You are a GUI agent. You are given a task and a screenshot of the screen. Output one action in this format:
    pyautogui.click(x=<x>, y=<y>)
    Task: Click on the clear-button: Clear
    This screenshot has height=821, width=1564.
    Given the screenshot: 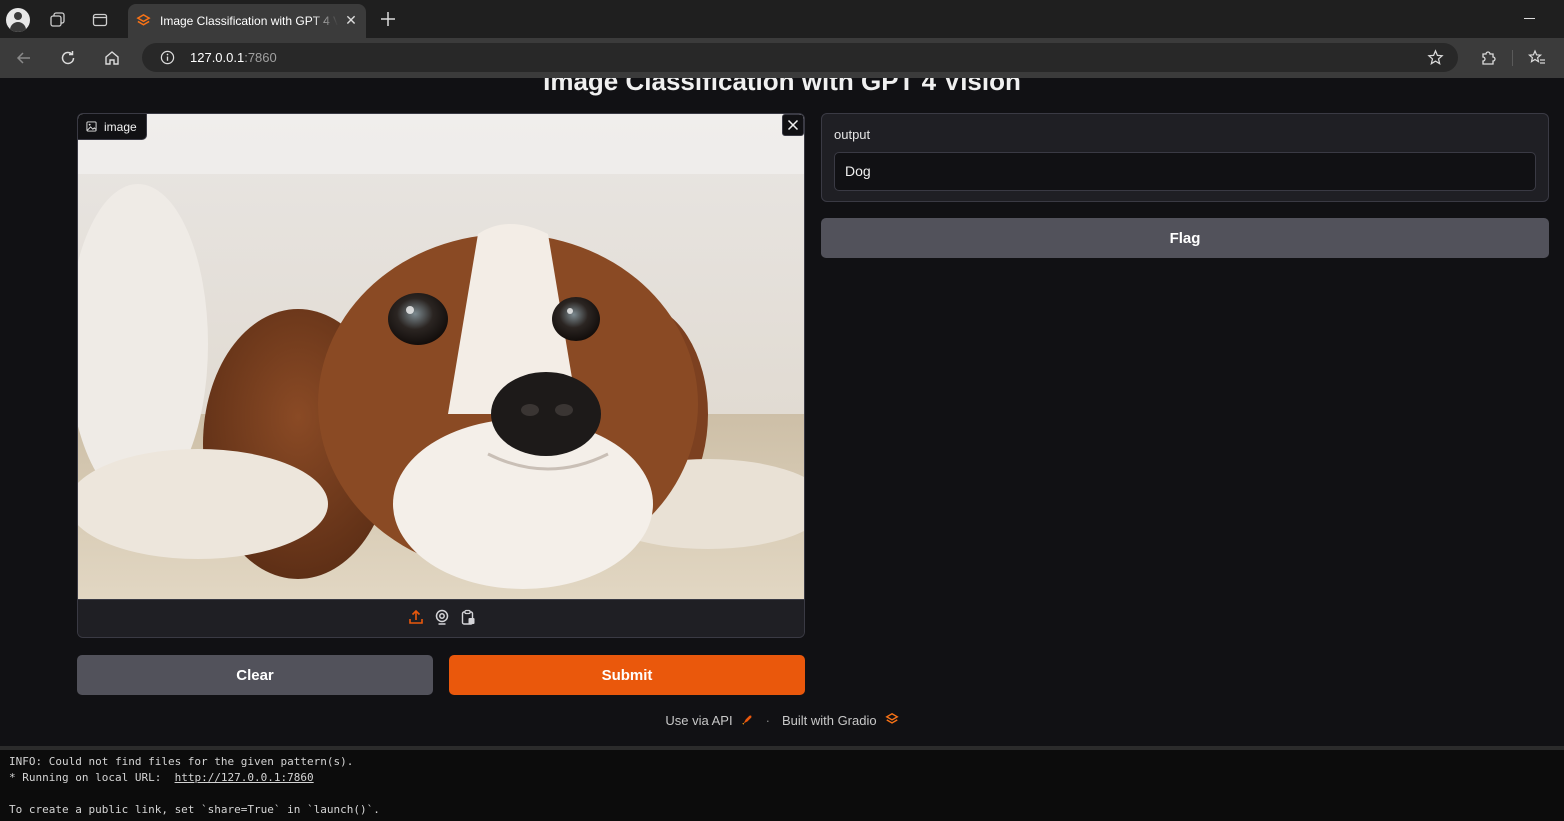 What is the action you would take?
    pyautogui.click(x=255, y=675)
    